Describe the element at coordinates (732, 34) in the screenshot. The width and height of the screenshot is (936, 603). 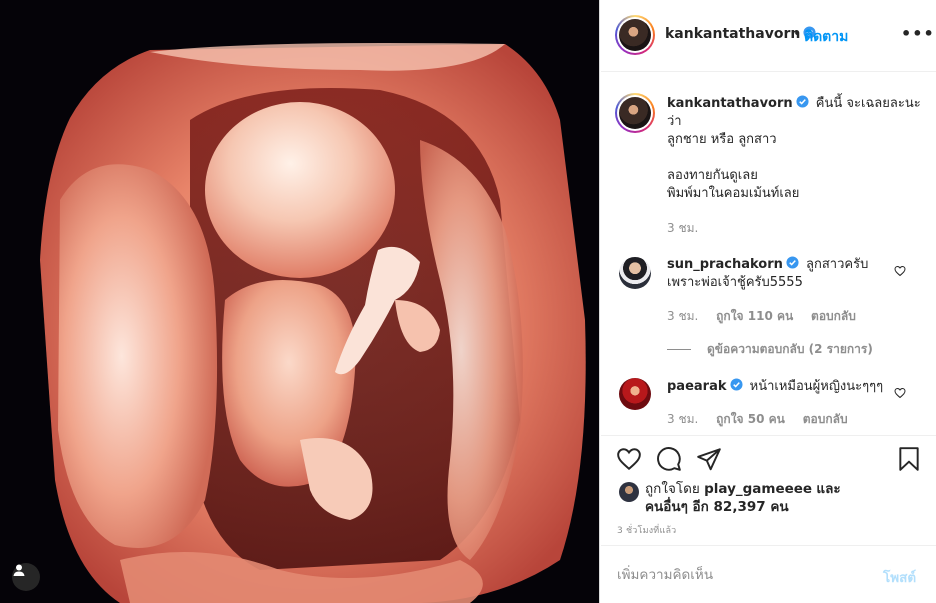
I see `author-username: kankantathavorn` at that location.